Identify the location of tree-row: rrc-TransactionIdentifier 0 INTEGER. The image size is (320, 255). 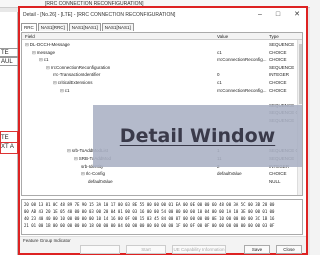
(162, 74).